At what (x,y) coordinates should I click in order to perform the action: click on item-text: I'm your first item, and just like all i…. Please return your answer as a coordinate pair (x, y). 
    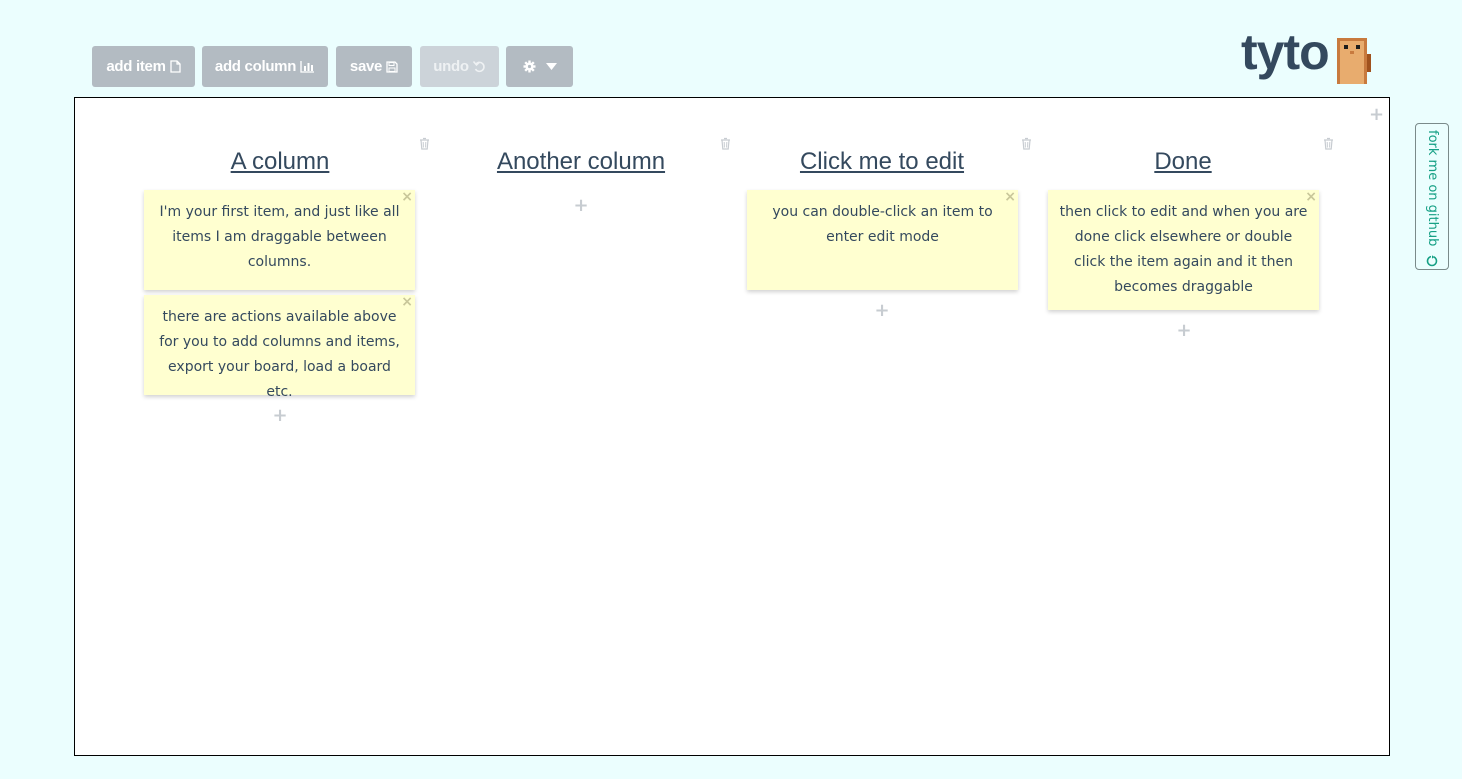
    Looking at the image, I should click on (279, 237).